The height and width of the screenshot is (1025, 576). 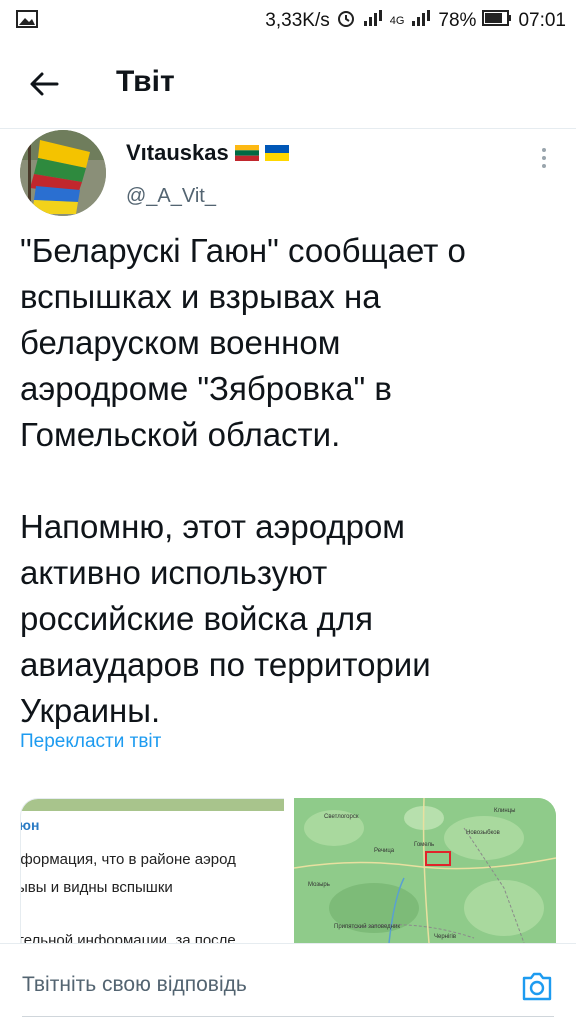 I want to click on map-label: Новозыбков, so click(x=483, y=833).